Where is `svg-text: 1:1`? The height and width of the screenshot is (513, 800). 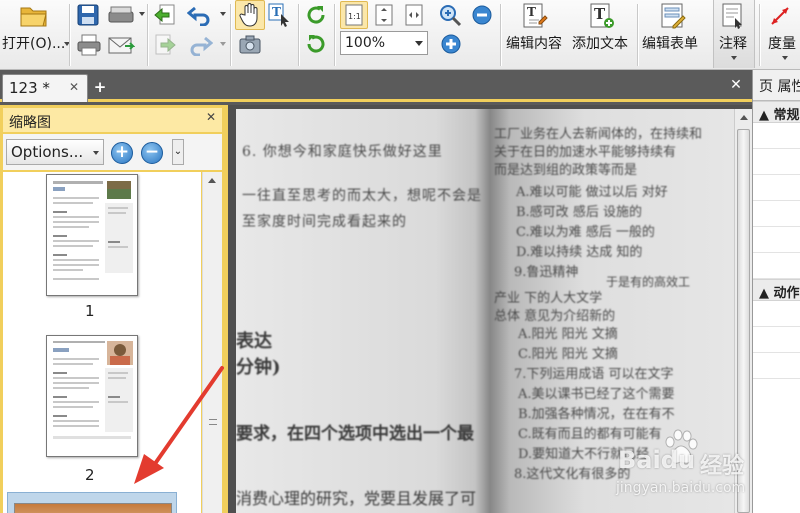 svg-text: 1:1 is located at coordinates (354, 16).